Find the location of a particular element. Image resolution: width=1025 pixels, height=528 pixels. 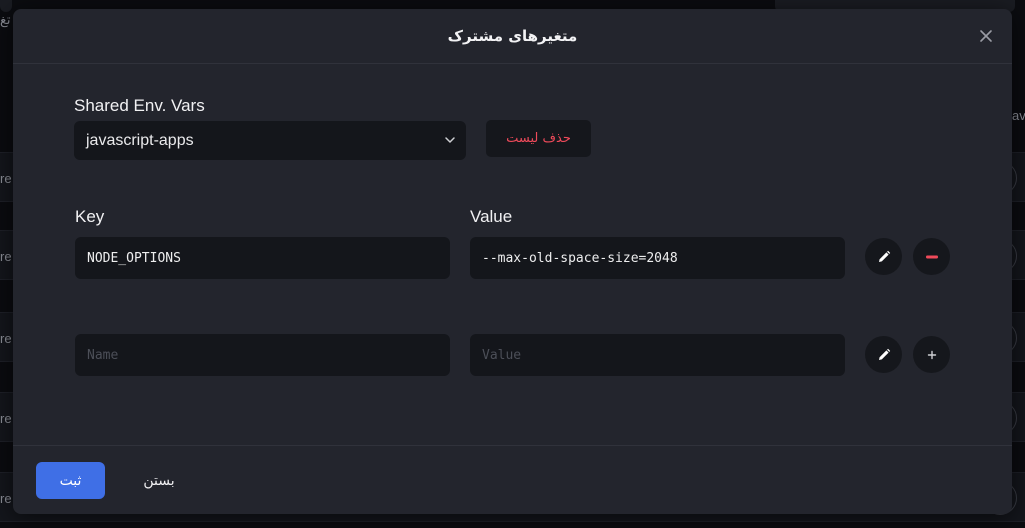

close-button is located at coordinates (986, 36).